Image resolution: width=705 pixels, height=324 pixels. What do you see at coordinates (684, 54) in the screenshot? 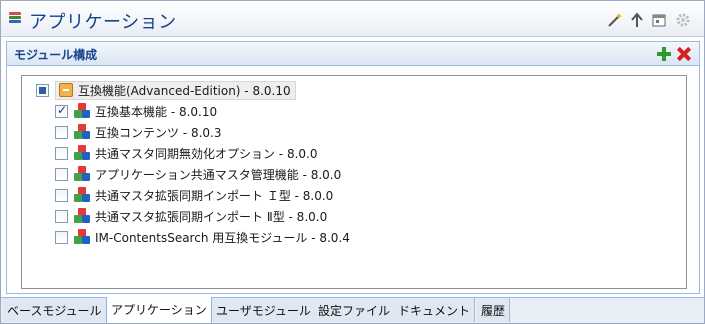
I see `delete-x-icon` at bounding box center [684, 54].